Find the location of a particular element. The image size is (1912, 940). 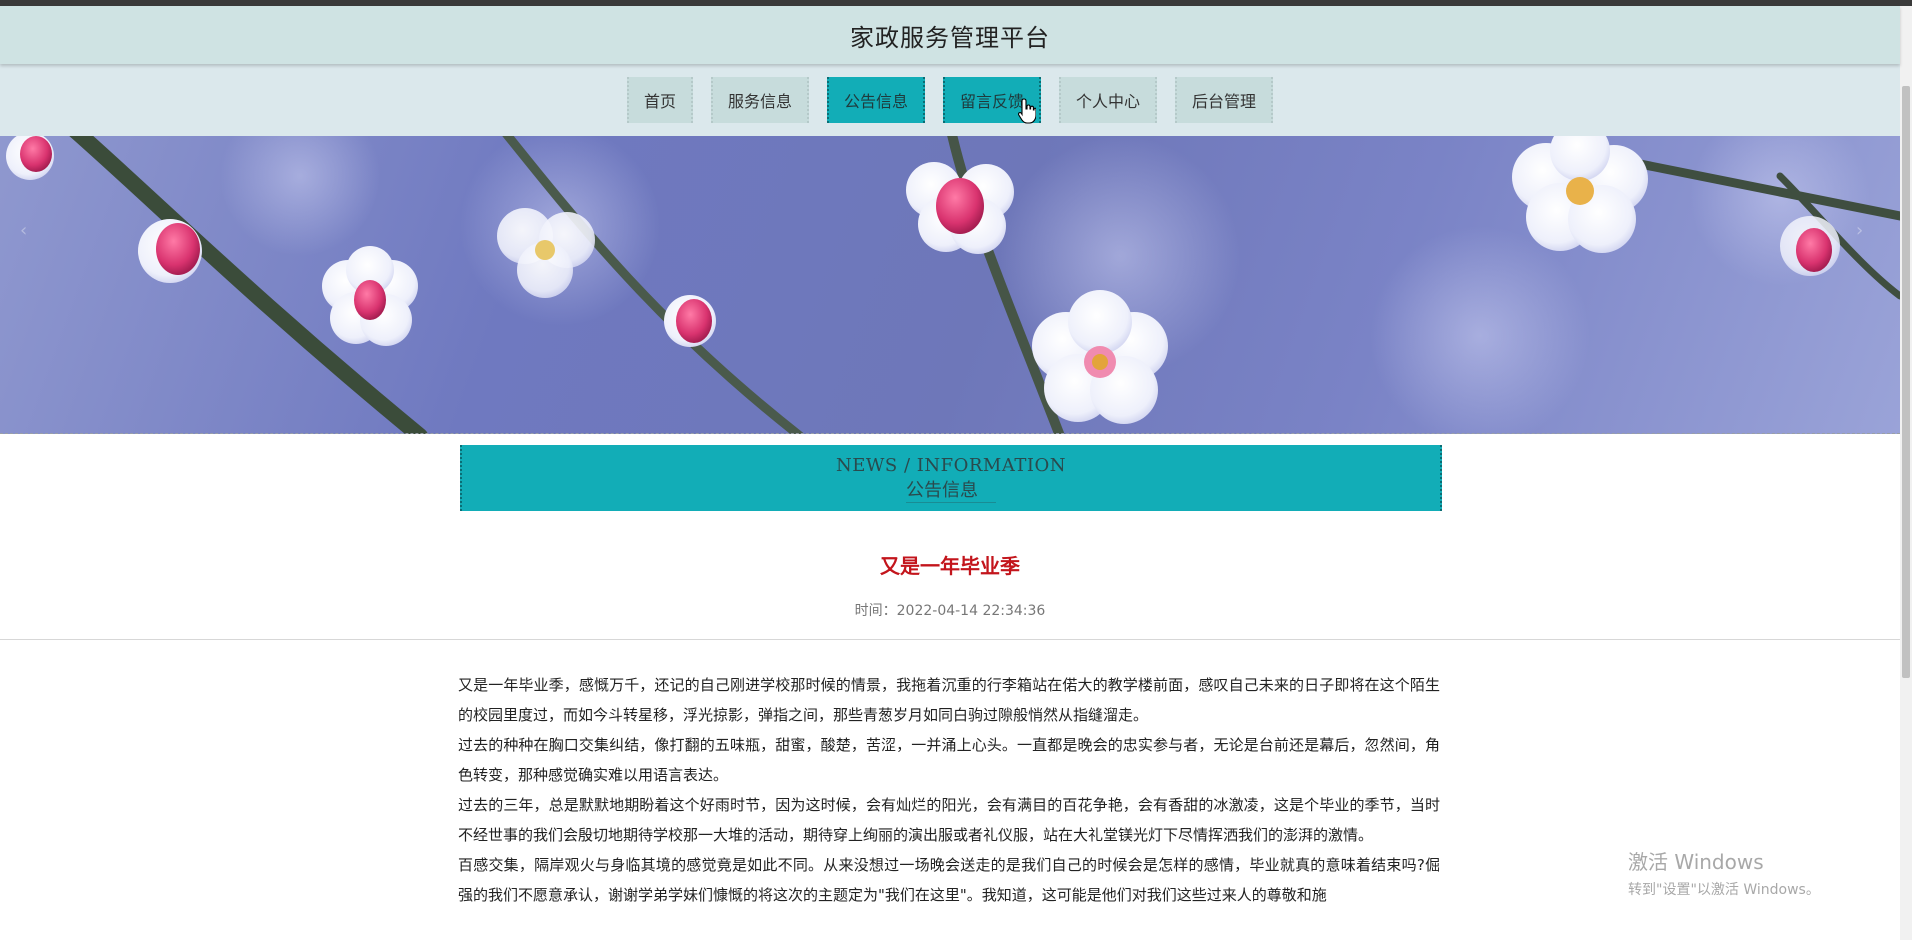

chevron-left-icon: ‹ is located at coordinates (23, 230).